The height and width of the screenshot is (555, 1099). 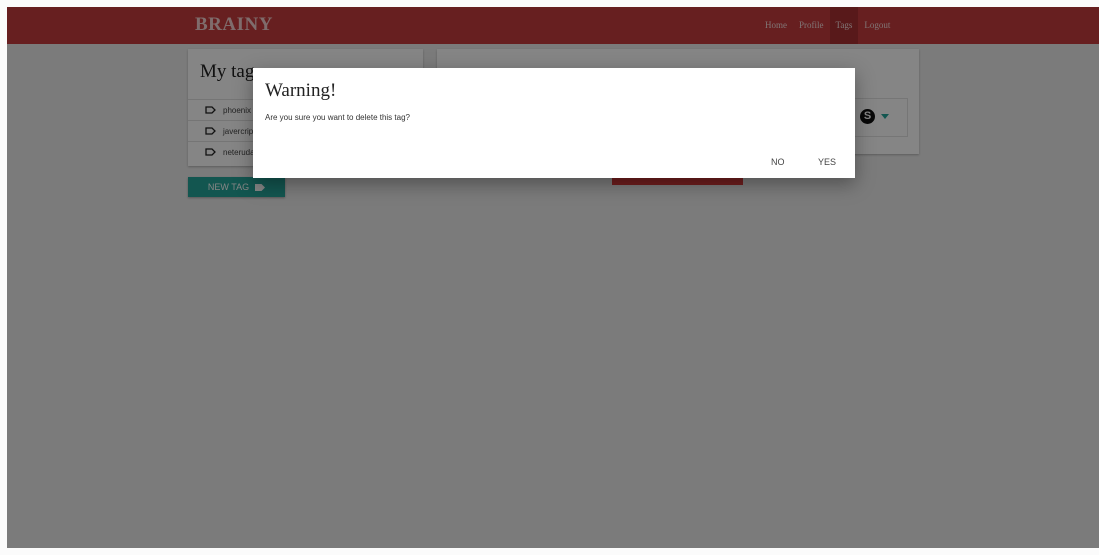 What do you see at coordinates (778, 162) in the screenshot?
I see `no-button: NO` at bounding box center [778, 162].